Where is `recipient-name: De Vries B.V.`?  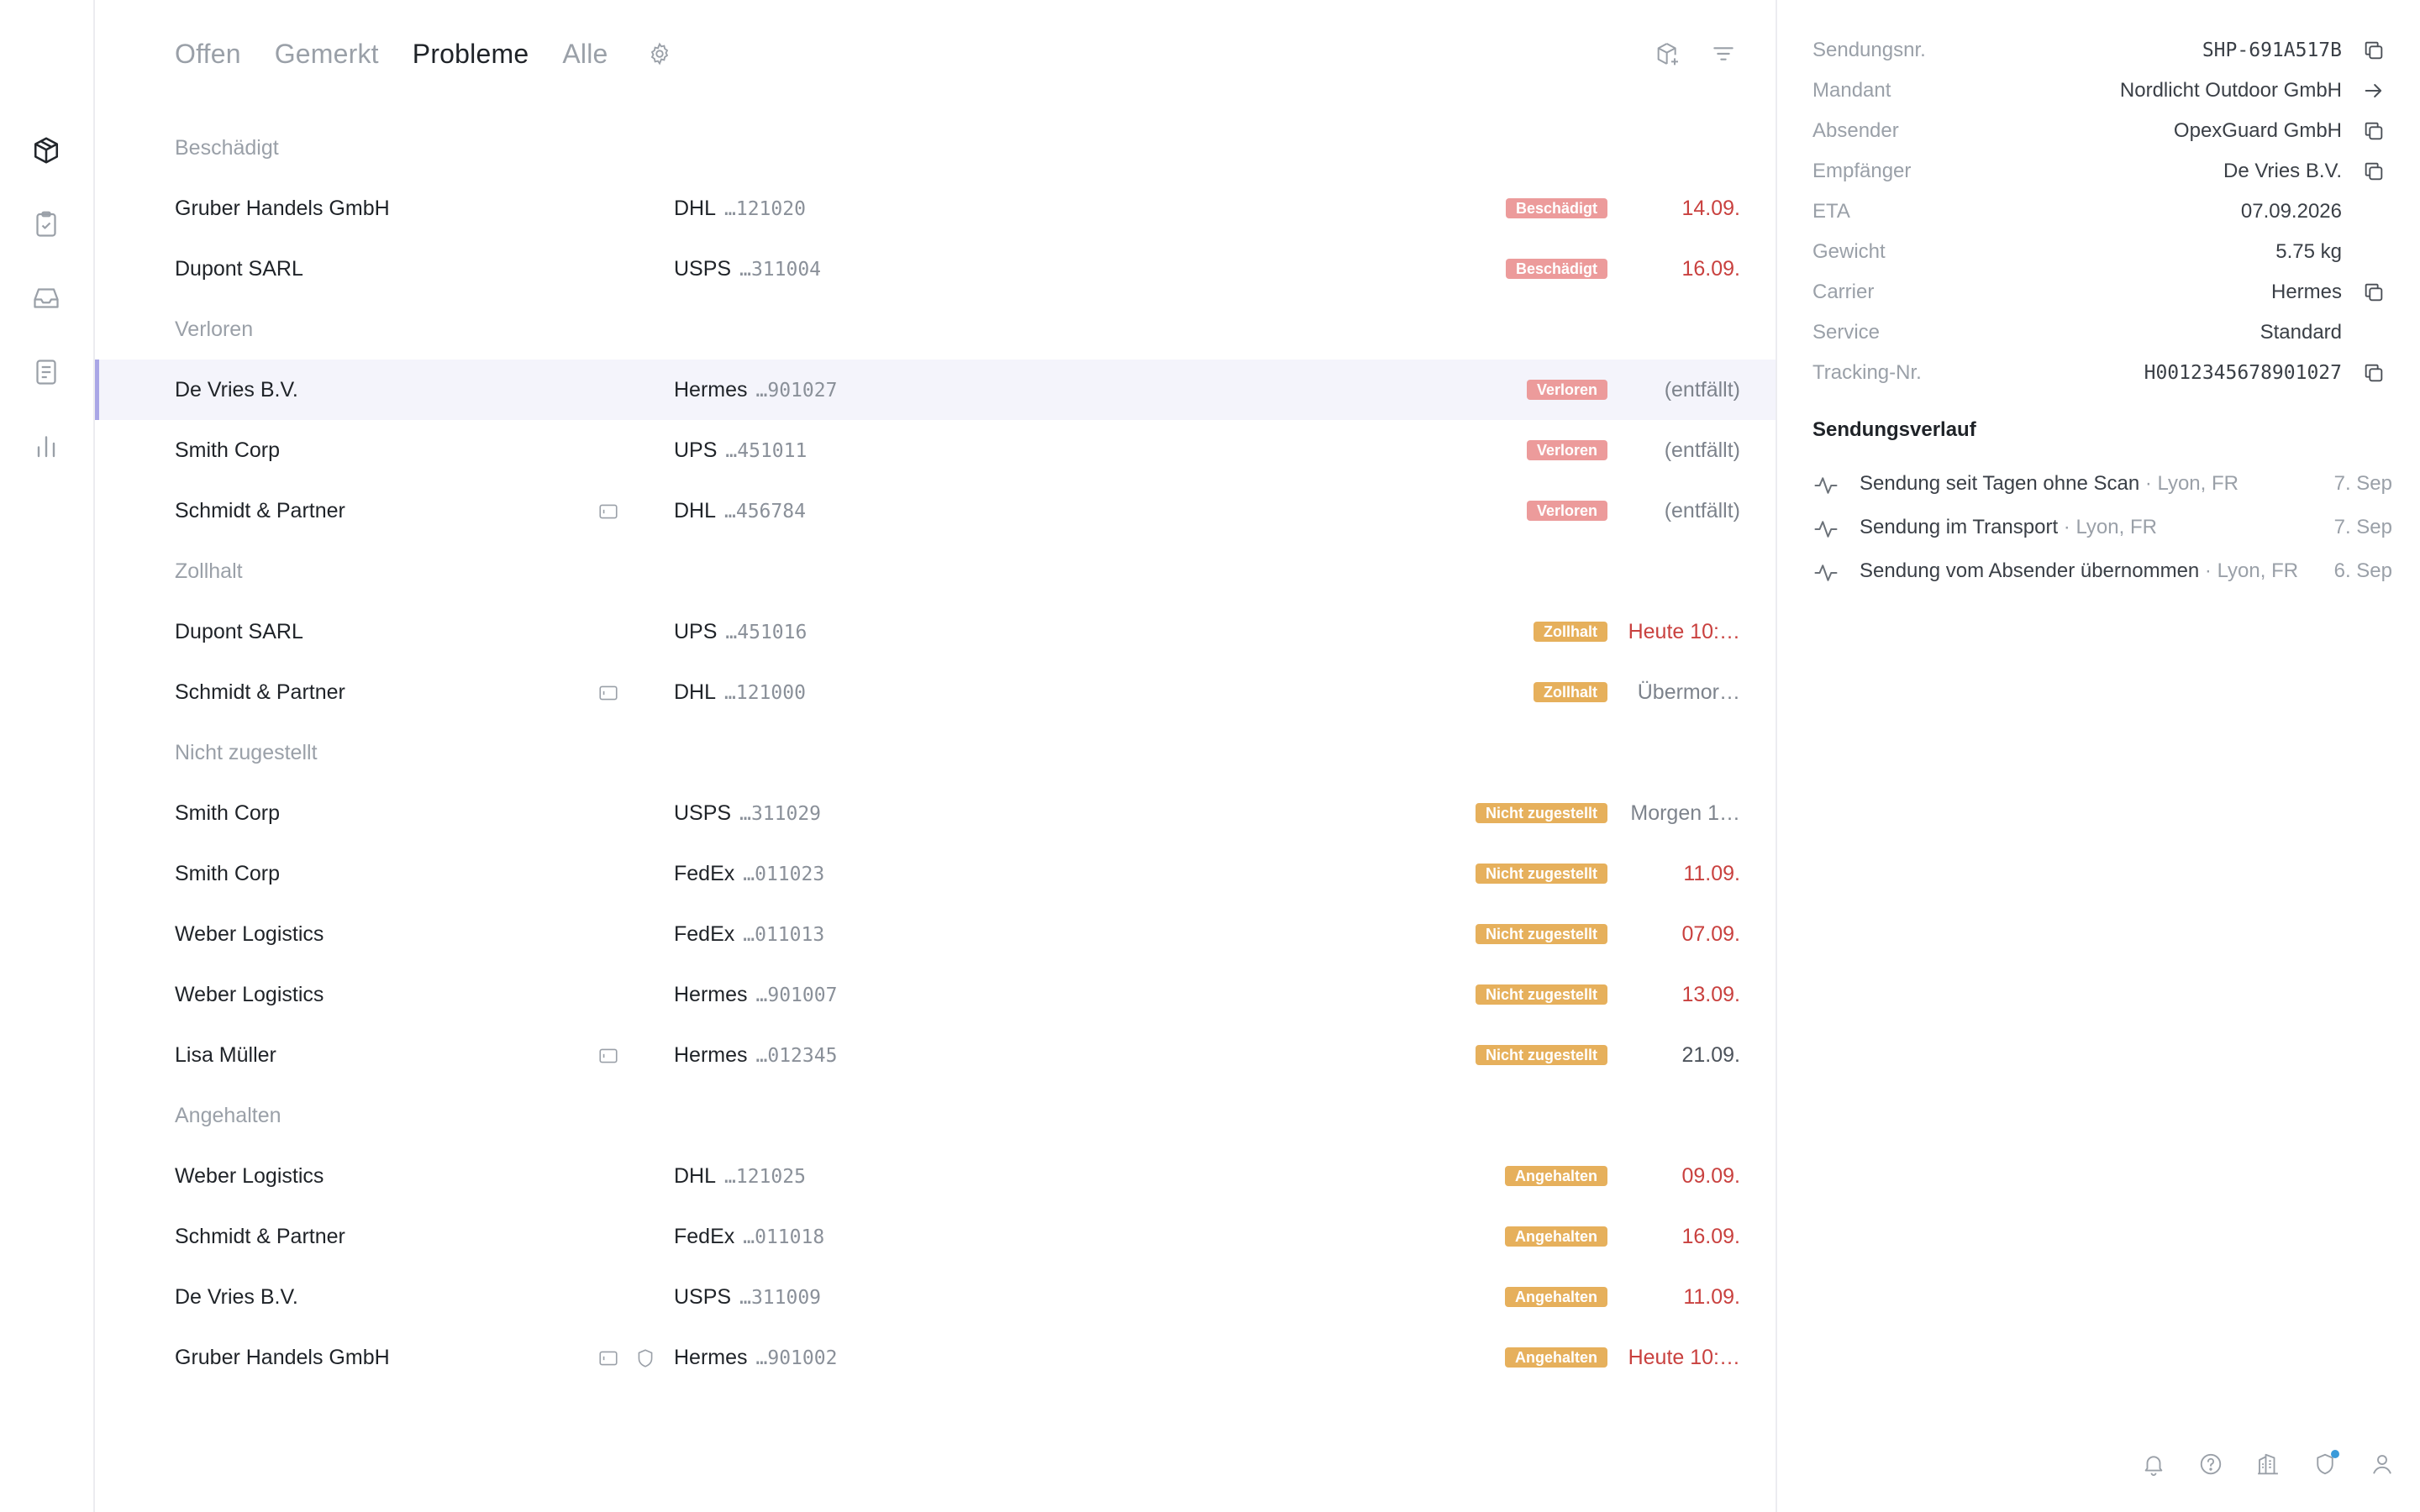
recipient-name: De Vries B.V. is located at coordinates (236, 390).